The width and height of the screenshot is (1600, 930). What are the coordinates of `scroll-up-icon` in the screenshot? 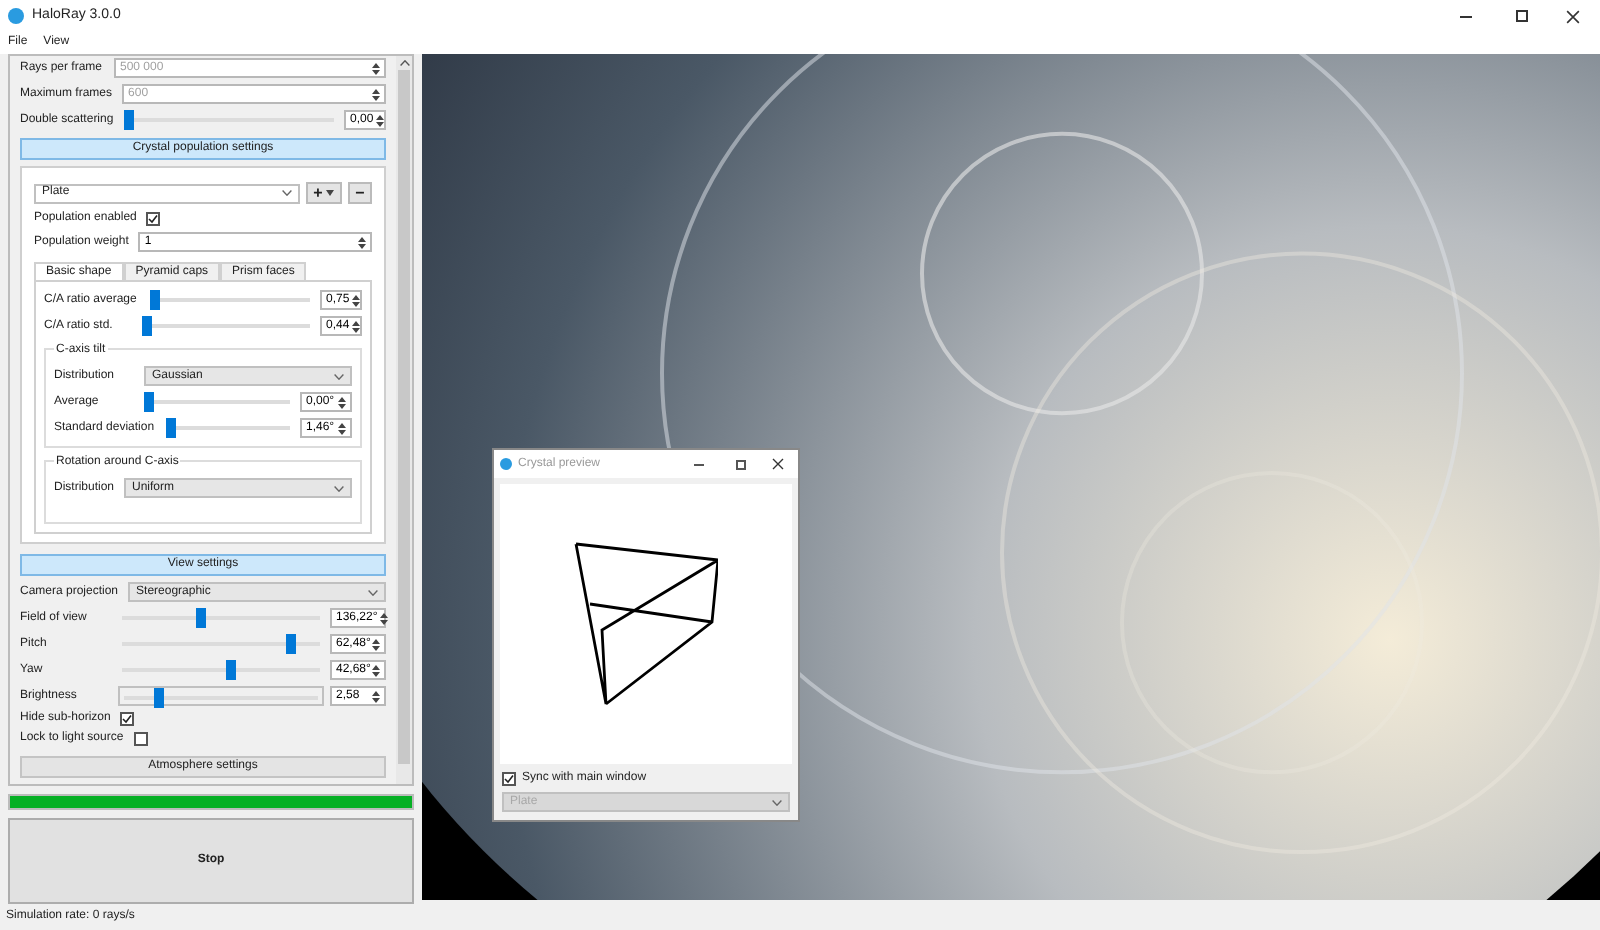 It's located at (404, 63).